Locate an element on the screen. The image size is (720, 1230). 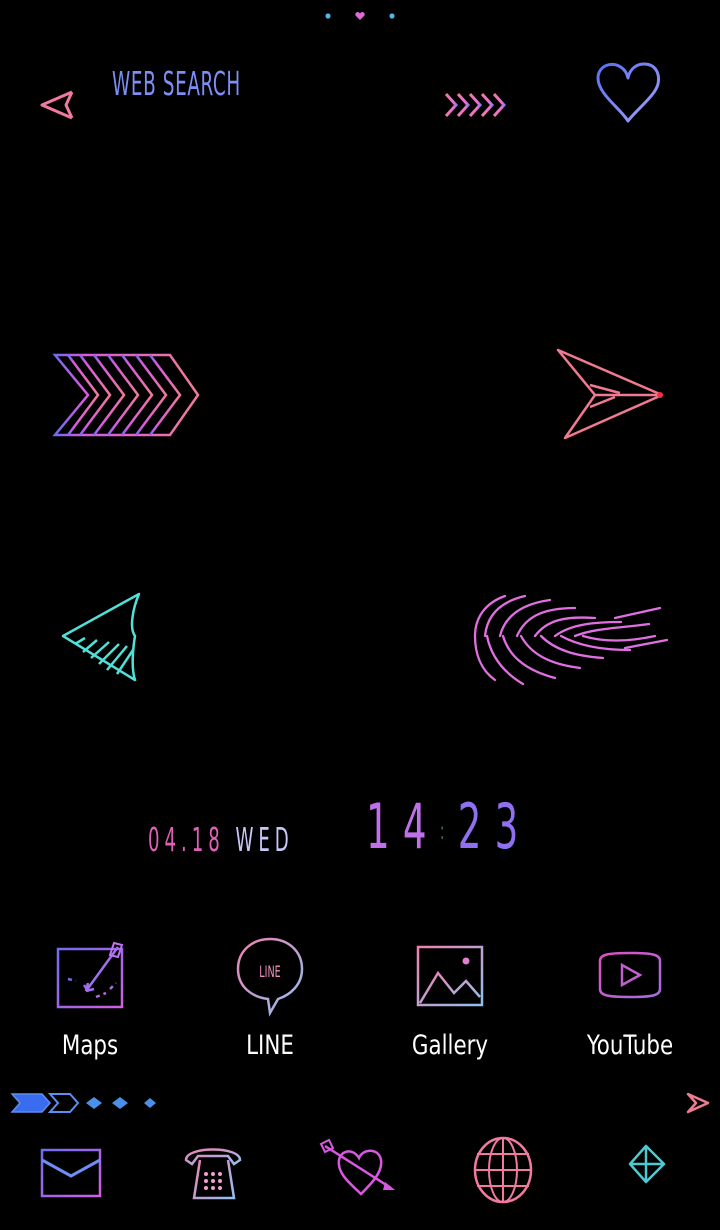
arrow-right-decor is located at coordinates (360, 395).